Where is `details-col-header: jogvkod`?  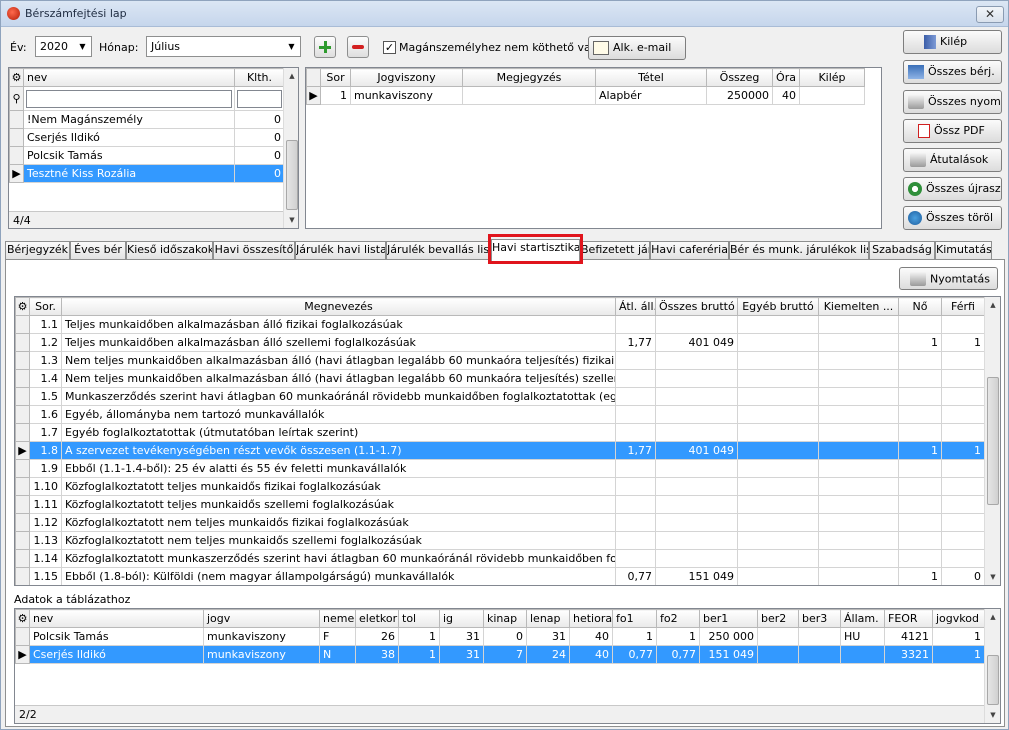 details-col-header: jogvkod is located at coordinates (958, 618).